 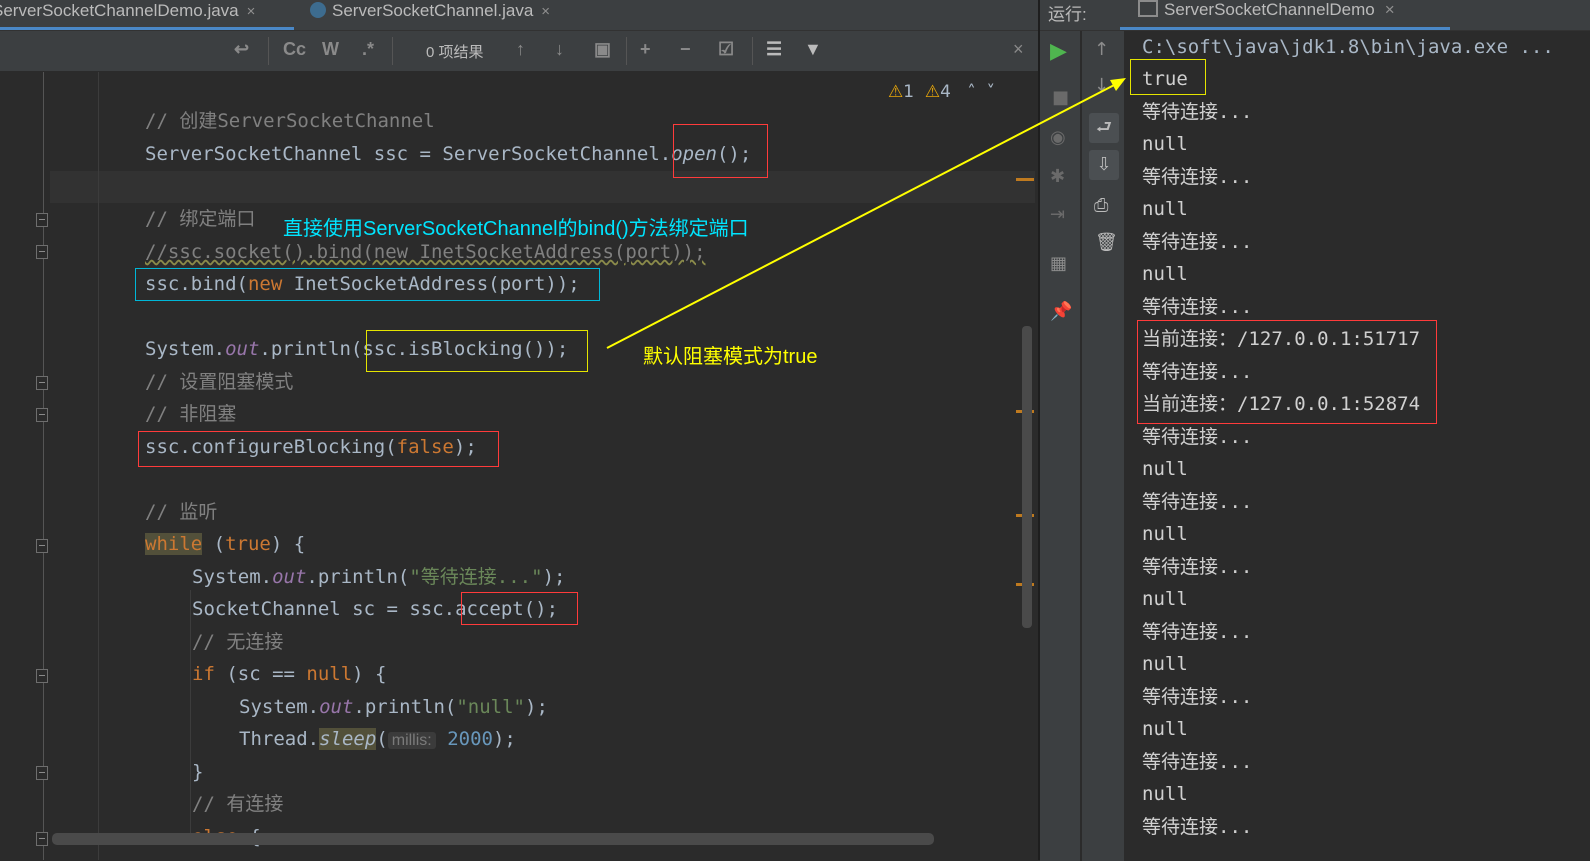 What do you see at coordinates (726, 49) in the screenshot?
I see `select-occurrences-icon: ☑` at bounding box center [726, 49].